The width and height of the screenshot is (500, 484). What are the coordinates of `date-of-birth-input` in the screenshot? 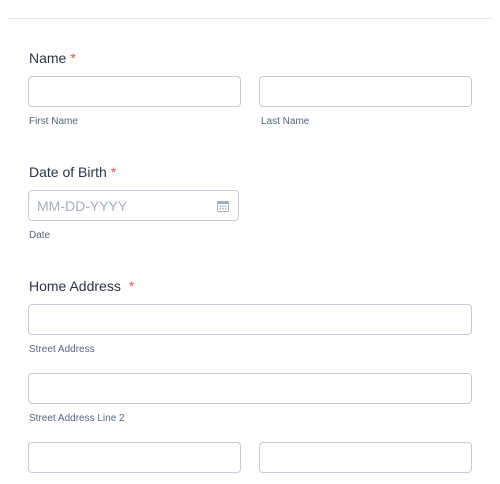 It's located at (133, 205).